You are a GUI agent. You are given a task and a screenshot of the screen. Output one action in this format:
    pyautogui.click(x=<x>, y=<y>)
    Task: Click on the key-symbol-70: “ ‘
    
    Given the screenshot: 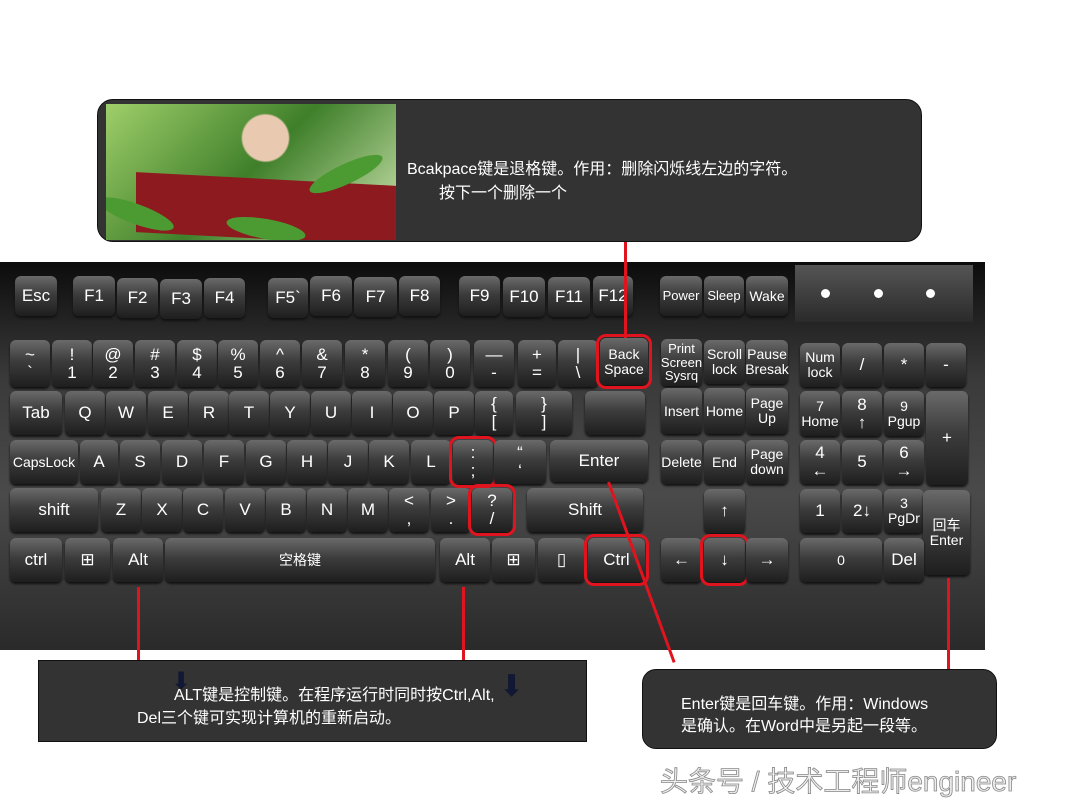 What is the action you would take?
    pyautogui.click(x=520, y=462)
    